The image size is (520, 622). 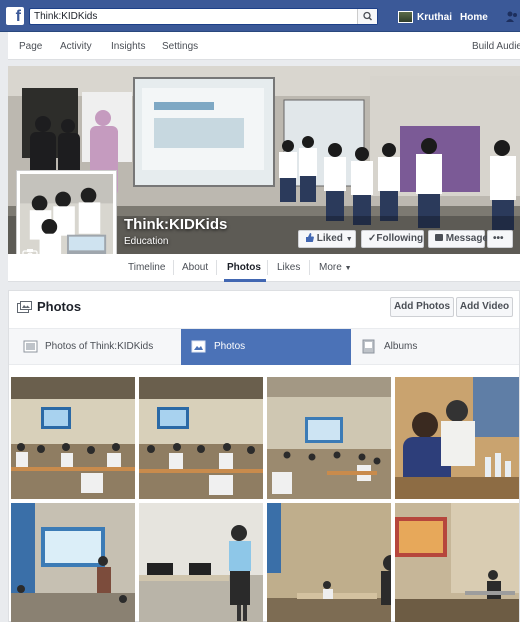 I want to click on tab-photos: Photos, so click(x=244, y=267).